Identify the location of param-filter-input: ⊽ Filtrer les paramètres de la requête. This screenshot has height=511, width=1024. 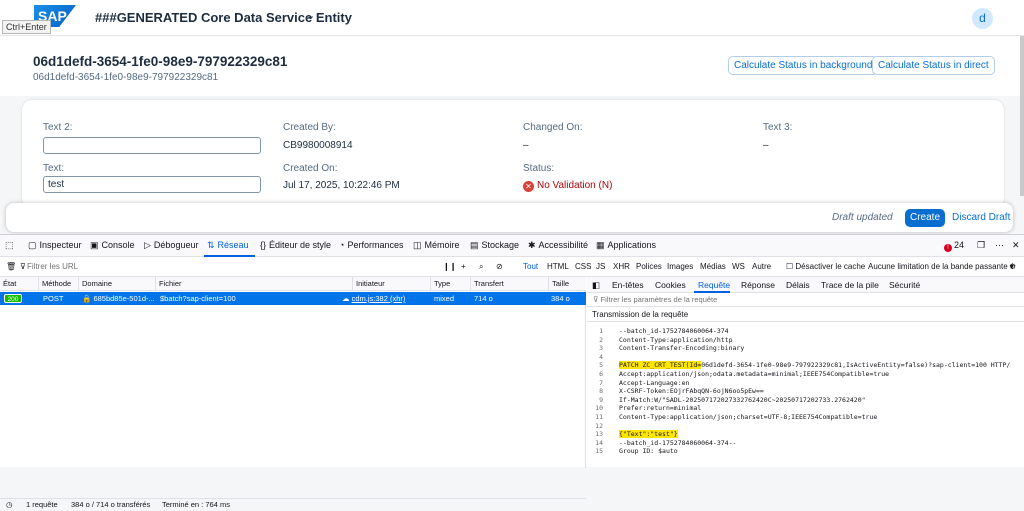
(805, 300).